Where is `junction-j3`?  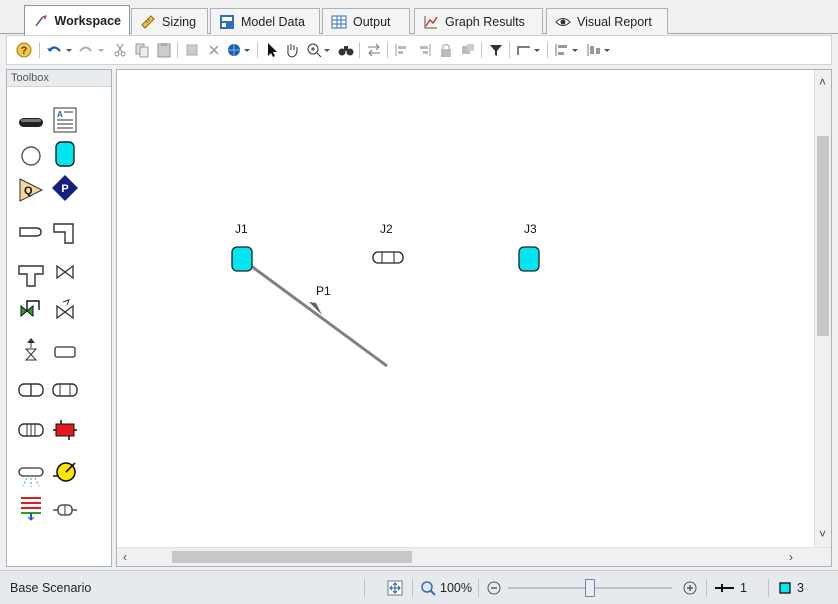 junction-j3 is located at coordinates (529, 259).